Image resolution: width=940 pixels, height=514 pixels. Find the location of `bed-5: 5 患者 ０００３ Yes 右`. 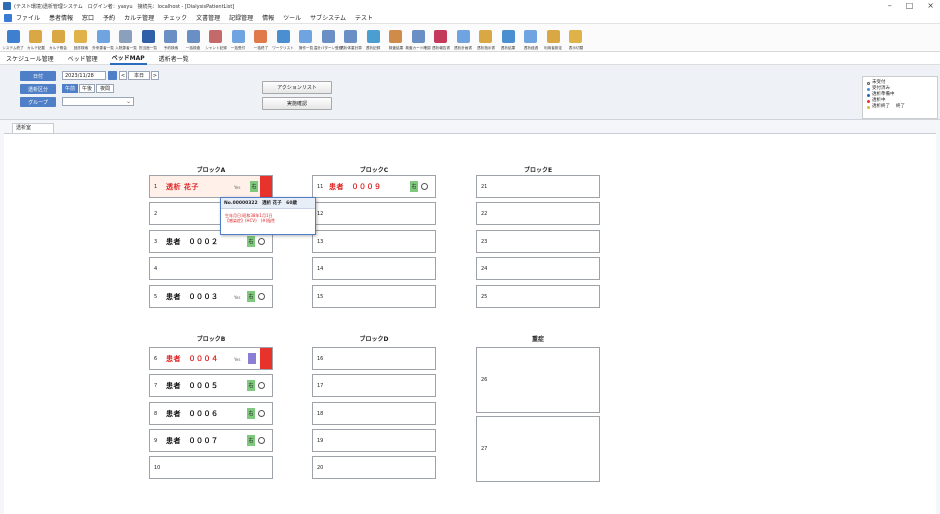

bed-5: 5 患者 ０００３ Yes 右 is located at coordinates (211, 296).